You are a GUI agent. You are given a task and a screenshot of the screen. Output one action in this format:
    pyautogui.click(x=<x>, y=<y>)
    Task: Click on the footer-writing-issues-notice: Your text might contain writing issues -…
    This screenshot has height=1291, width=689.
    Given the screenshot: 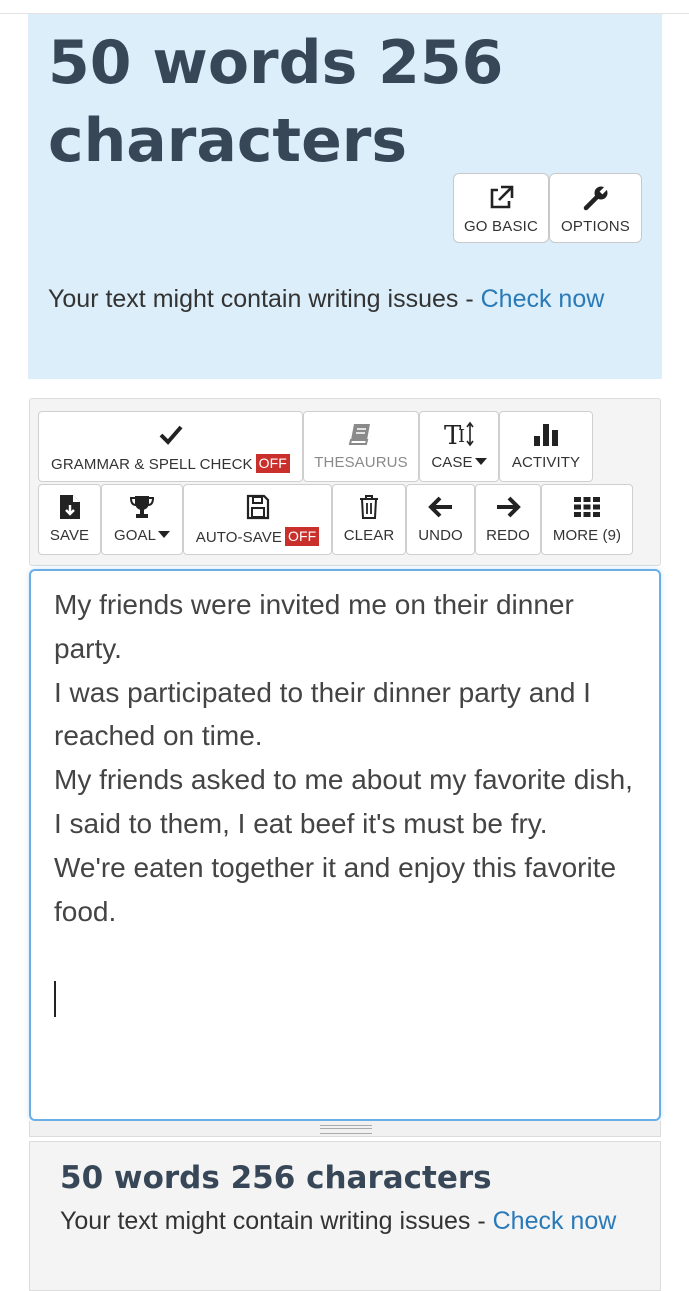 What is the action you would take?
    pyautogui.click(x=350, y=1221)
    